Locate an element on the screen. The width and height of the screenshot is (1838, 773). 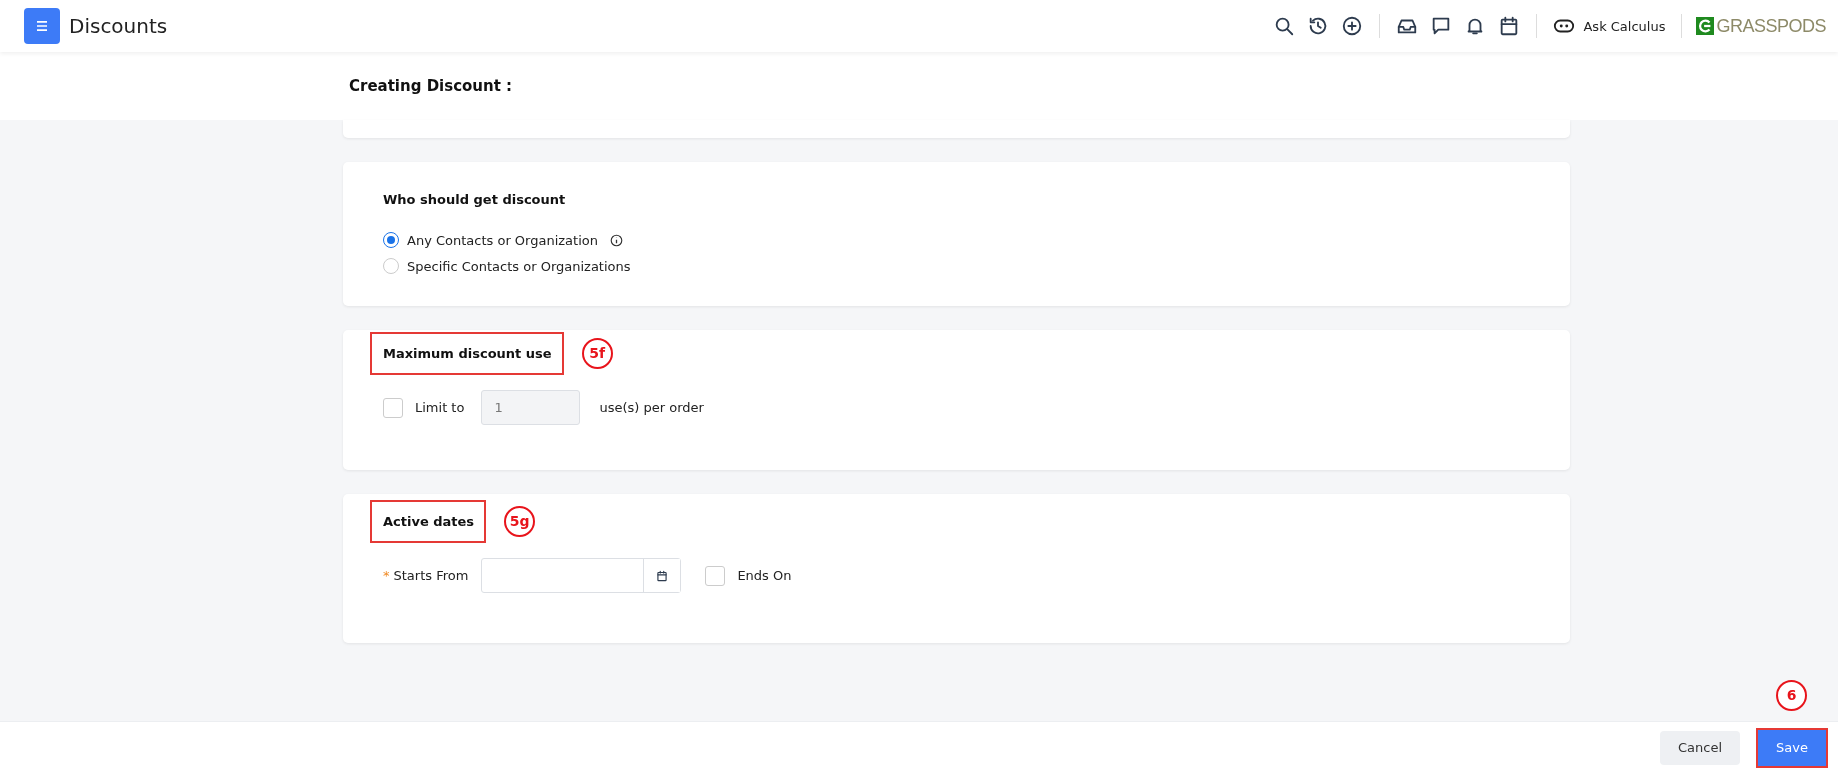
annotation-badge: 5g is located at coordinates (520, 521).